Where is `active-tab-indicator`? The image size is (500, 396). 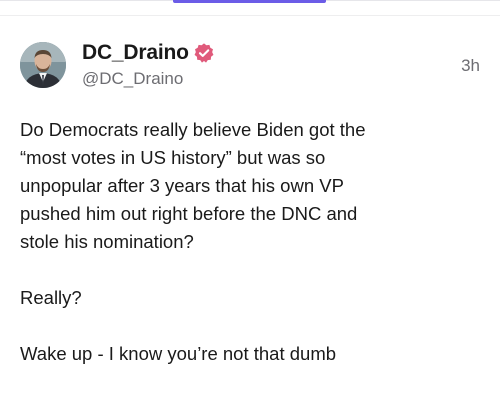 active-tab-indicator is located at coordinates (249, 1).